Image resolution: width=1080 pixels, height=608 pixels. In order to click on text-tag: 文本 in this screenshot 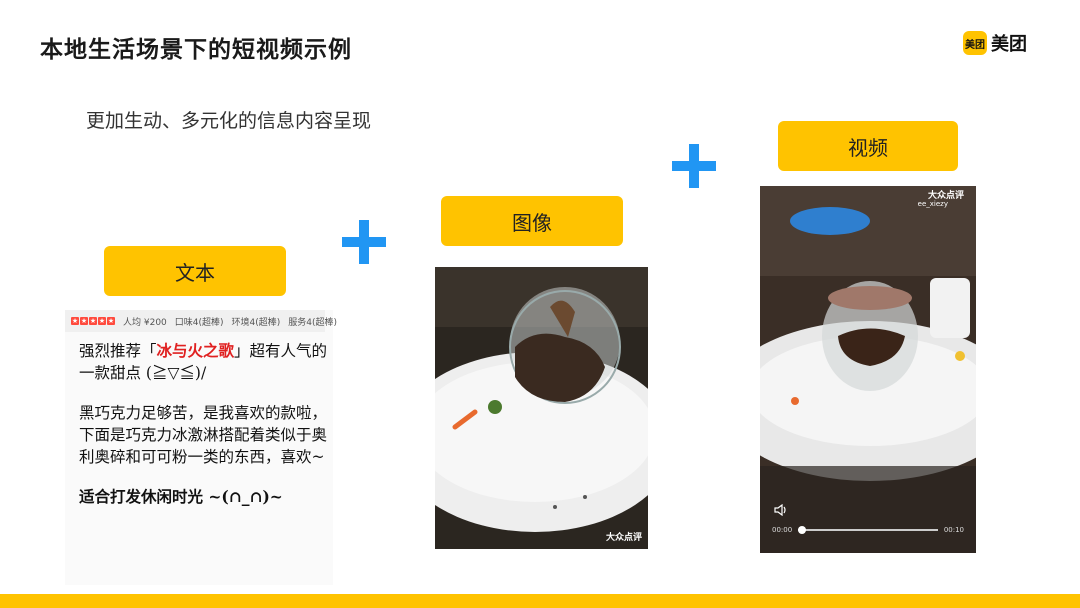, I will do `click(195, 271)`.